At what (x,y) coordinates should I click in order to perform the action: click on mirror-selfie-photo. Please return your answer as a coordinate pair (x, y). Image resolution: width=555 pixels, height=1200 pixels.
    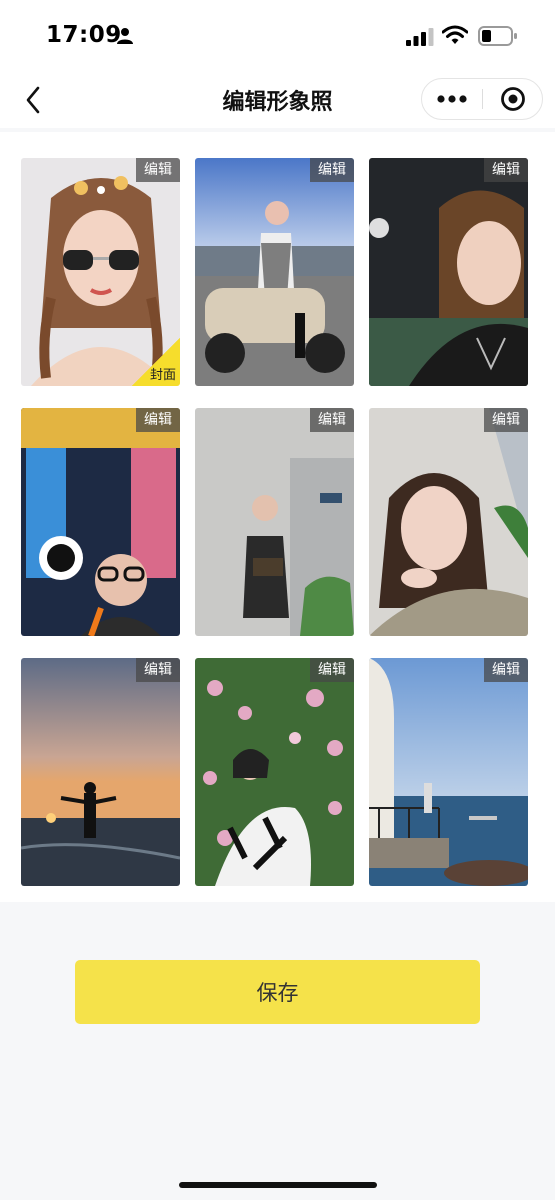
    Looking at the image, I should click on (274, 522).